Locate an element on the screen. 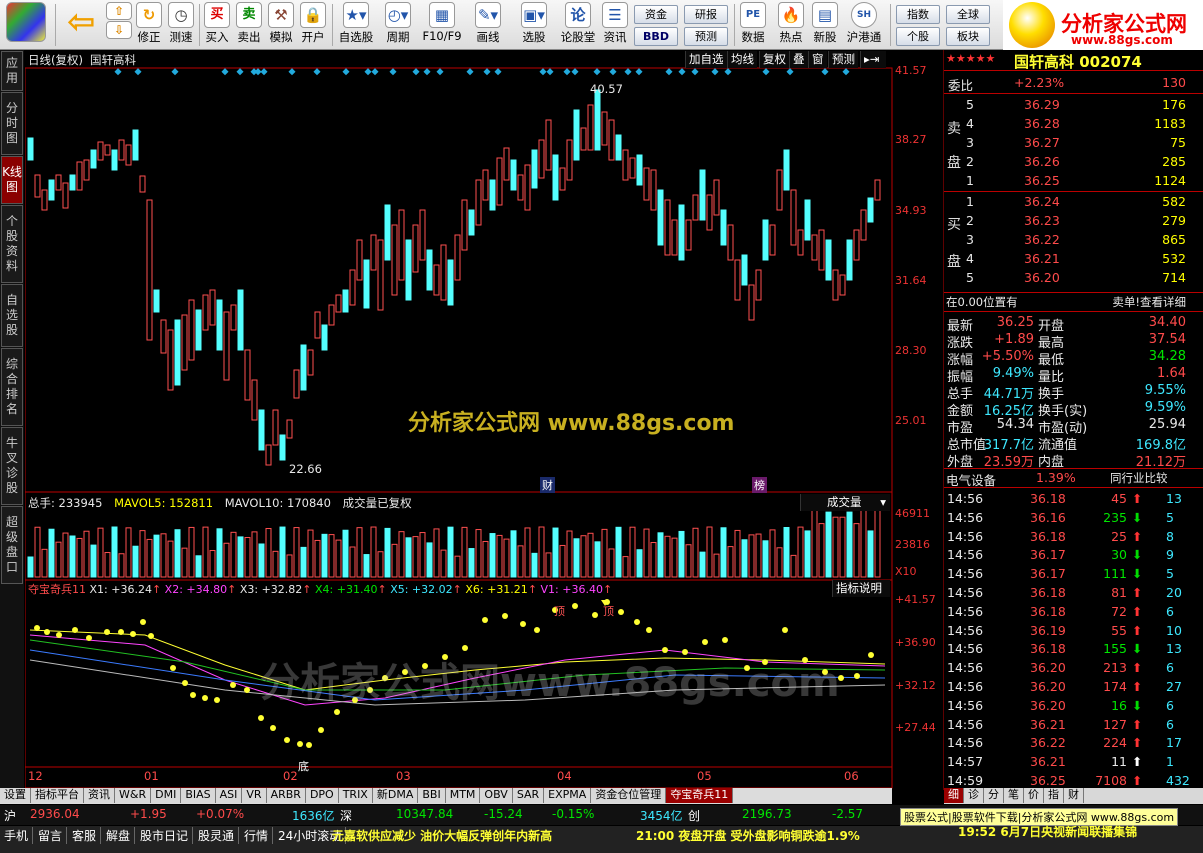  indicator-tab: VR is located at coordinates (254, 795).